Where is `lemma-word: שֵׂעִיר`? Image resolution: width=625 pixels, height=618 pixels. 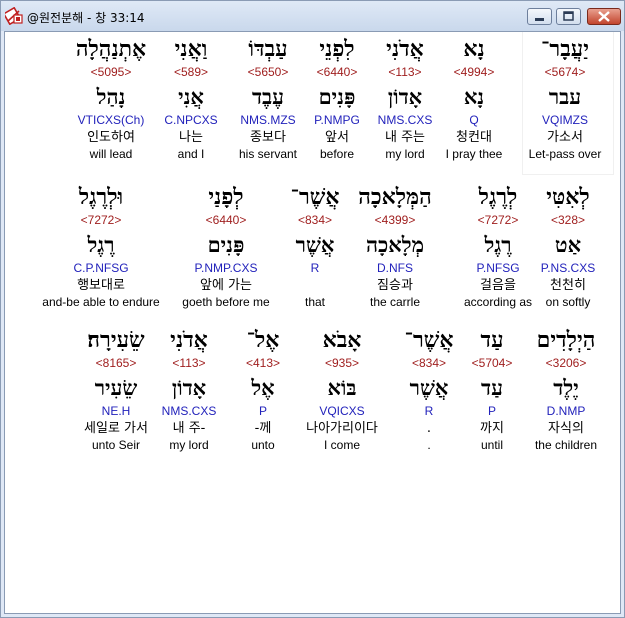
lemma-word: שֵׂעִיר is located at coordinates (116, 387).